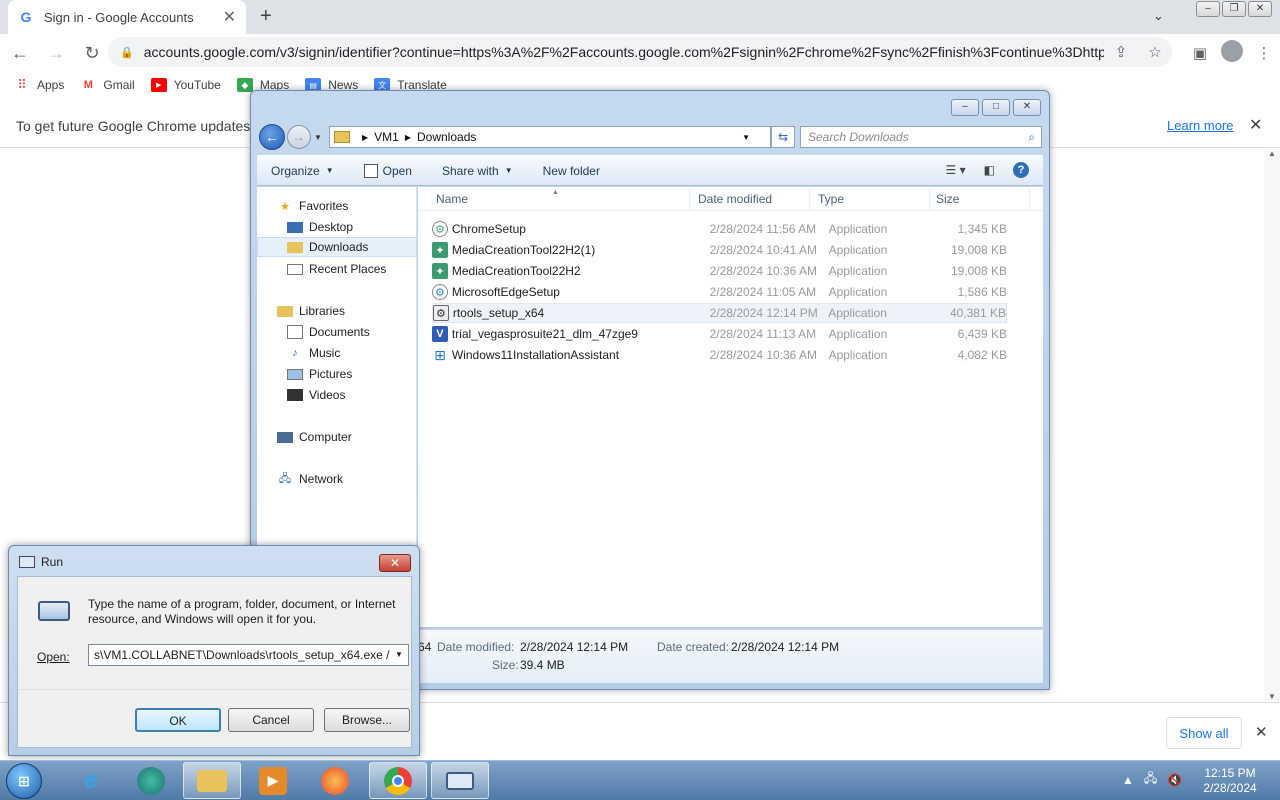  Describe the element at coordinates (1150, 779) in the screenshot. I see `network-icon: 🖧` at that location.